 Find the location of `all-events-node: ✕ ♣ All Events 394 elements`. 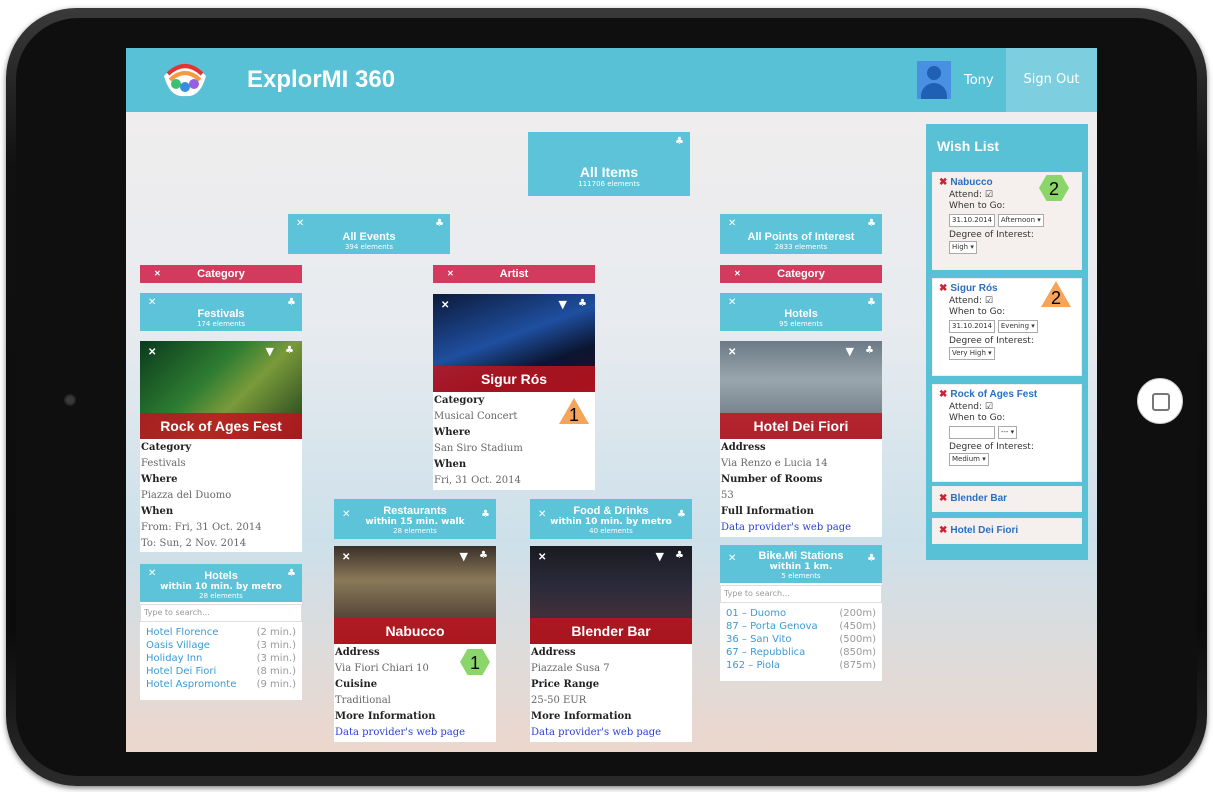

all-events-node: ✕ ♣ All Events 394 elements is located at coordinates (369, 234).